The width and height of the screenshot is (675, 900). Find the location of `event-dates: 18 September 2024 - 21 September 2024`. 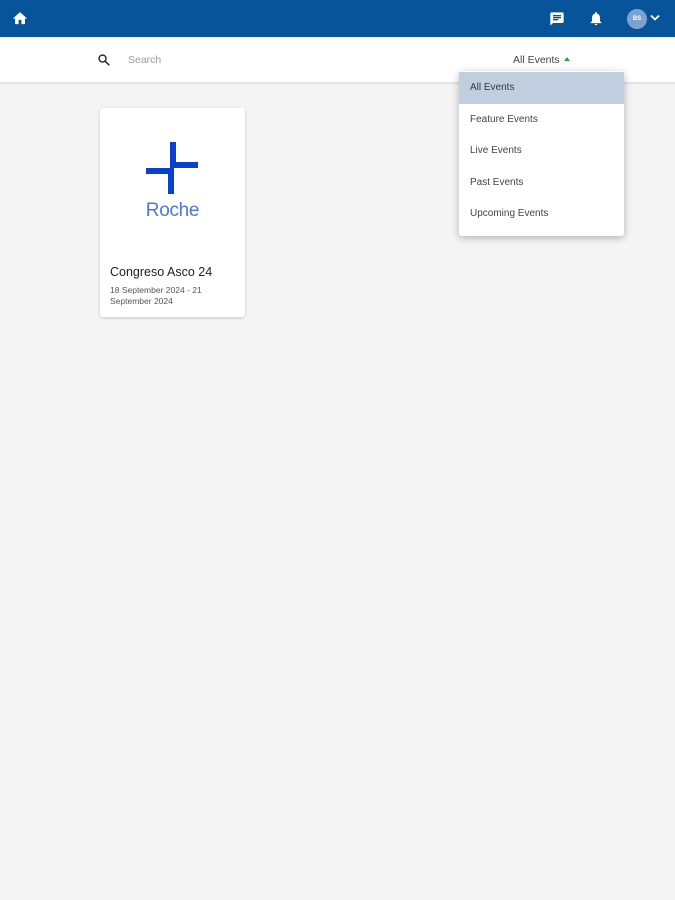

event-dates: 18 September 2024 - 21 September 2024 is located at coordinates (156, 295).